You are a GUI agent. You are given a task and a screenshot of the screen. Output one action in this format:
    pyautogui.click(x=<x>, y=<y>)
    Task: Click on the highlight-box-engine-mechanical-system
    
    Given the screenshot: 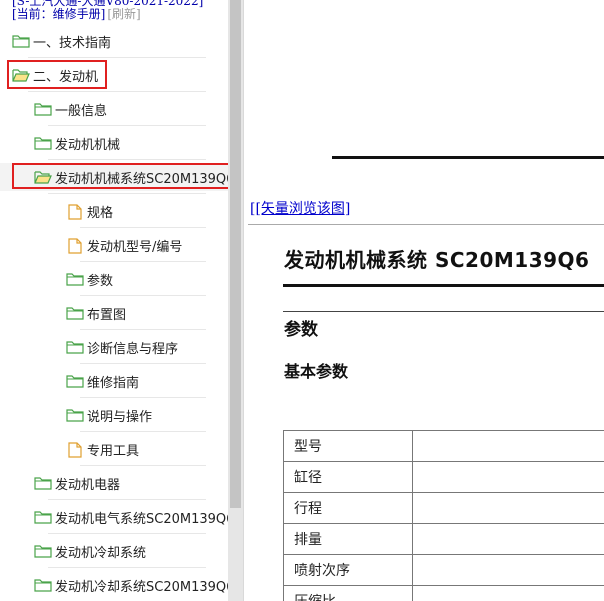 What is the action you would take?
    pyautogui.click(x=120, y=176)
    